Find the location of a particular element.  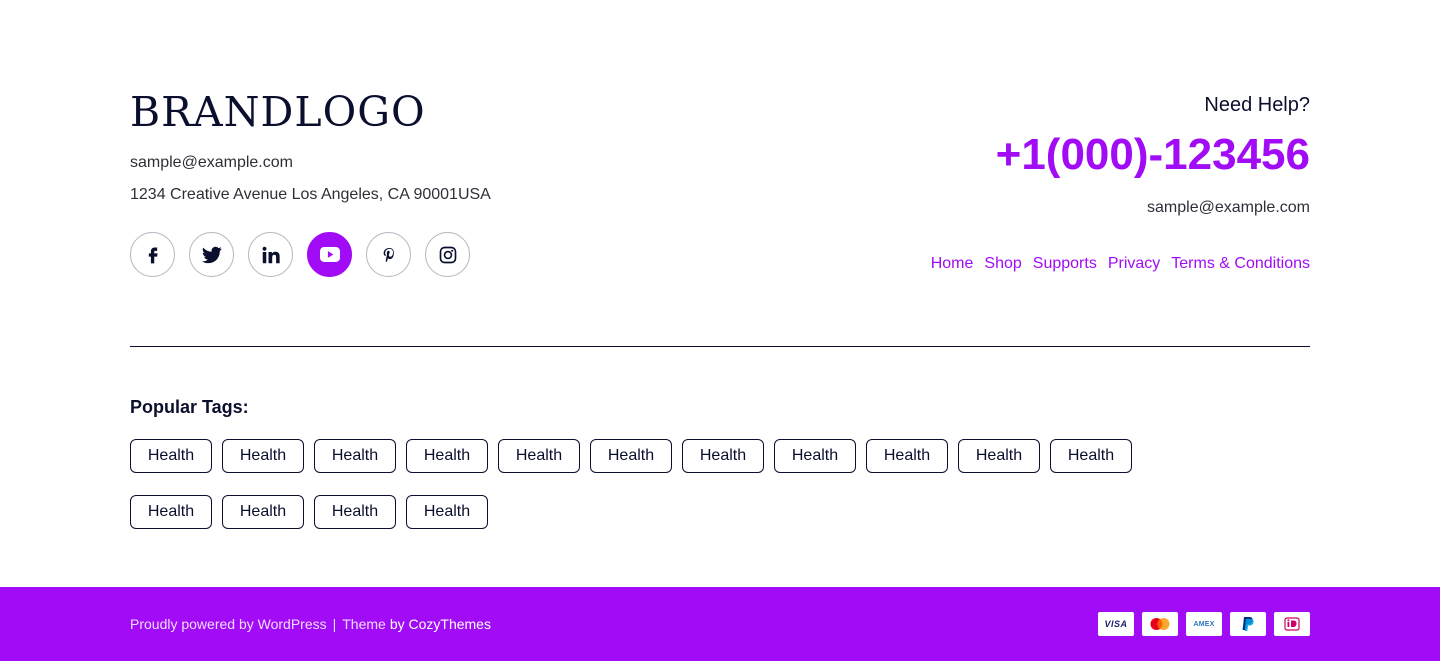

twitter-icon is located at coordinates (211, 254).